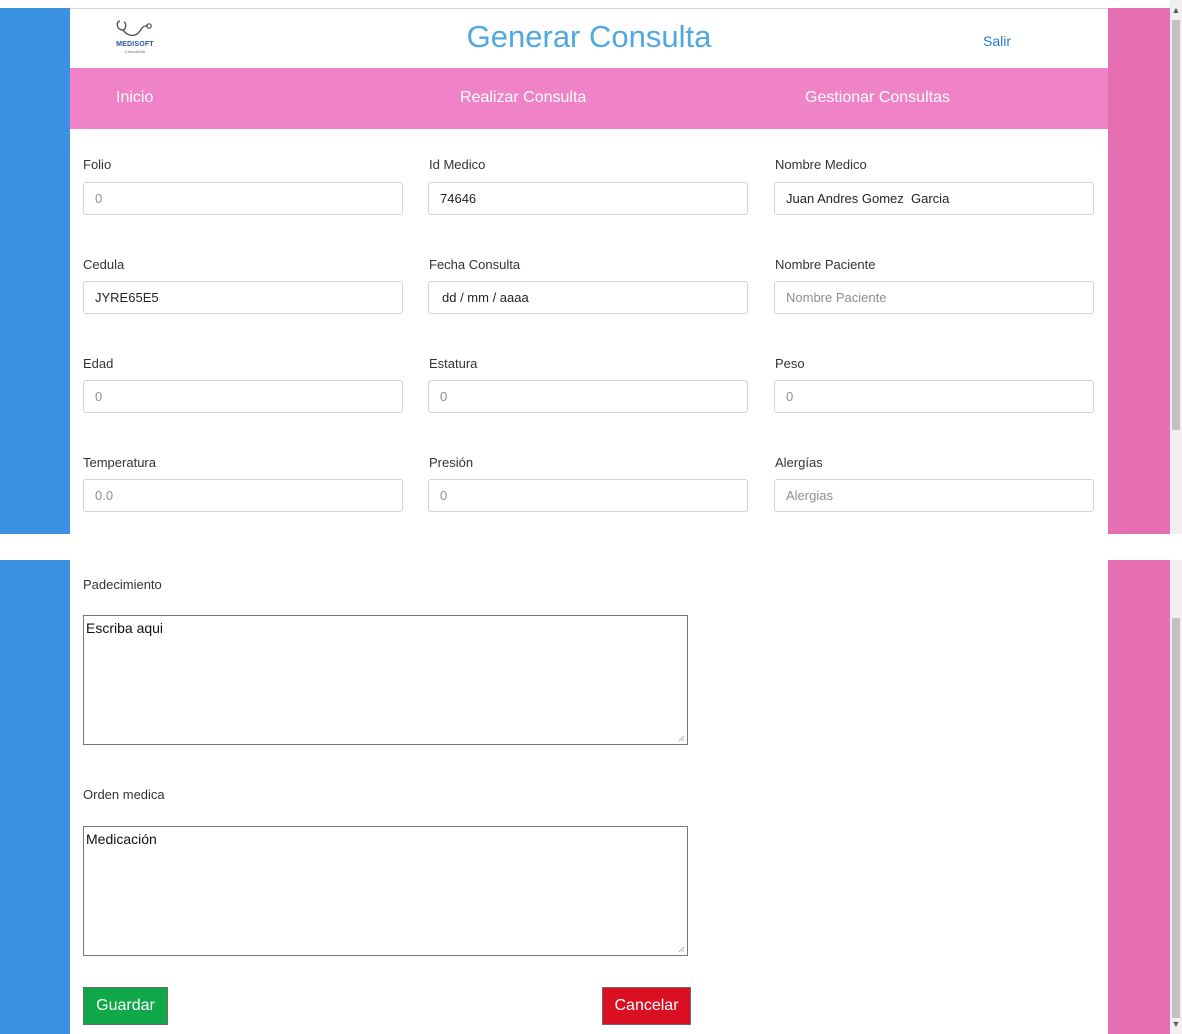 The image size is (1182, 1034). Describe the element at coordinates (836, 297) in the screenshot. I see `nombre-paciente-placeholder: Nombre Paciente` at that location.